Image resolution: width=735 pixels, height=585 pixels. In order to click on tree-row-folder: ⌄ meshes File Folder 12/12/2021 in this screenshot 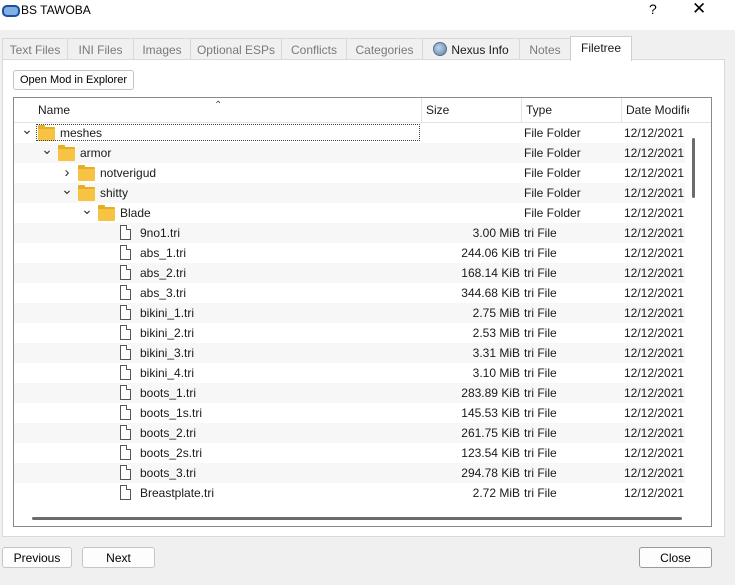, I will do `click(349, 133)`.